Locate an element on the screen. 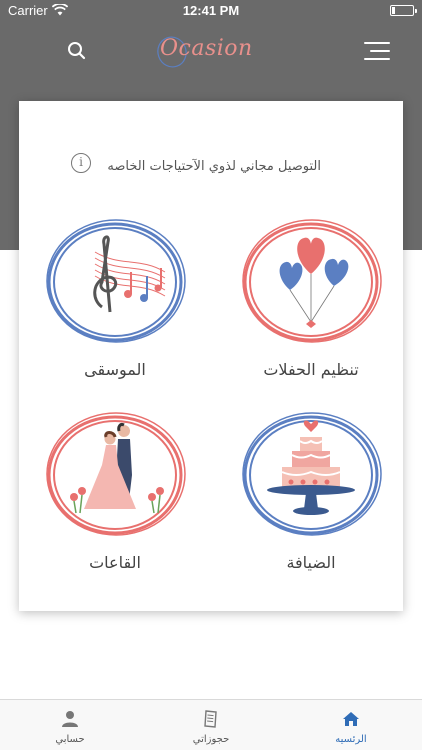 Image resolution: width=422 pixels, height=750 pixels. brand-logo: Ocasion is located at coordinates (211, 53).